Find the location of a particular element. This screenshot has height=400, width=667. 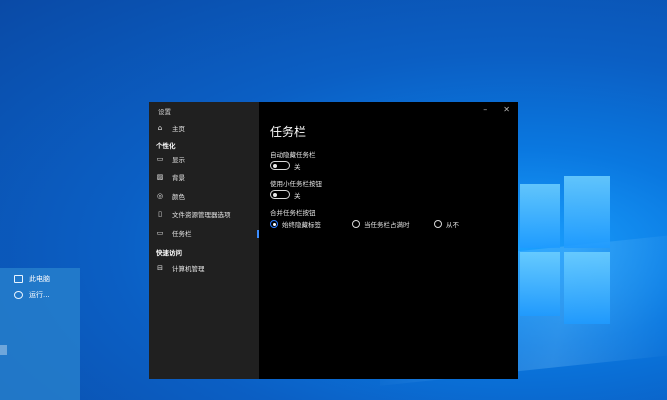

palette-icon: ◎ is located at coordinates (160, 195).